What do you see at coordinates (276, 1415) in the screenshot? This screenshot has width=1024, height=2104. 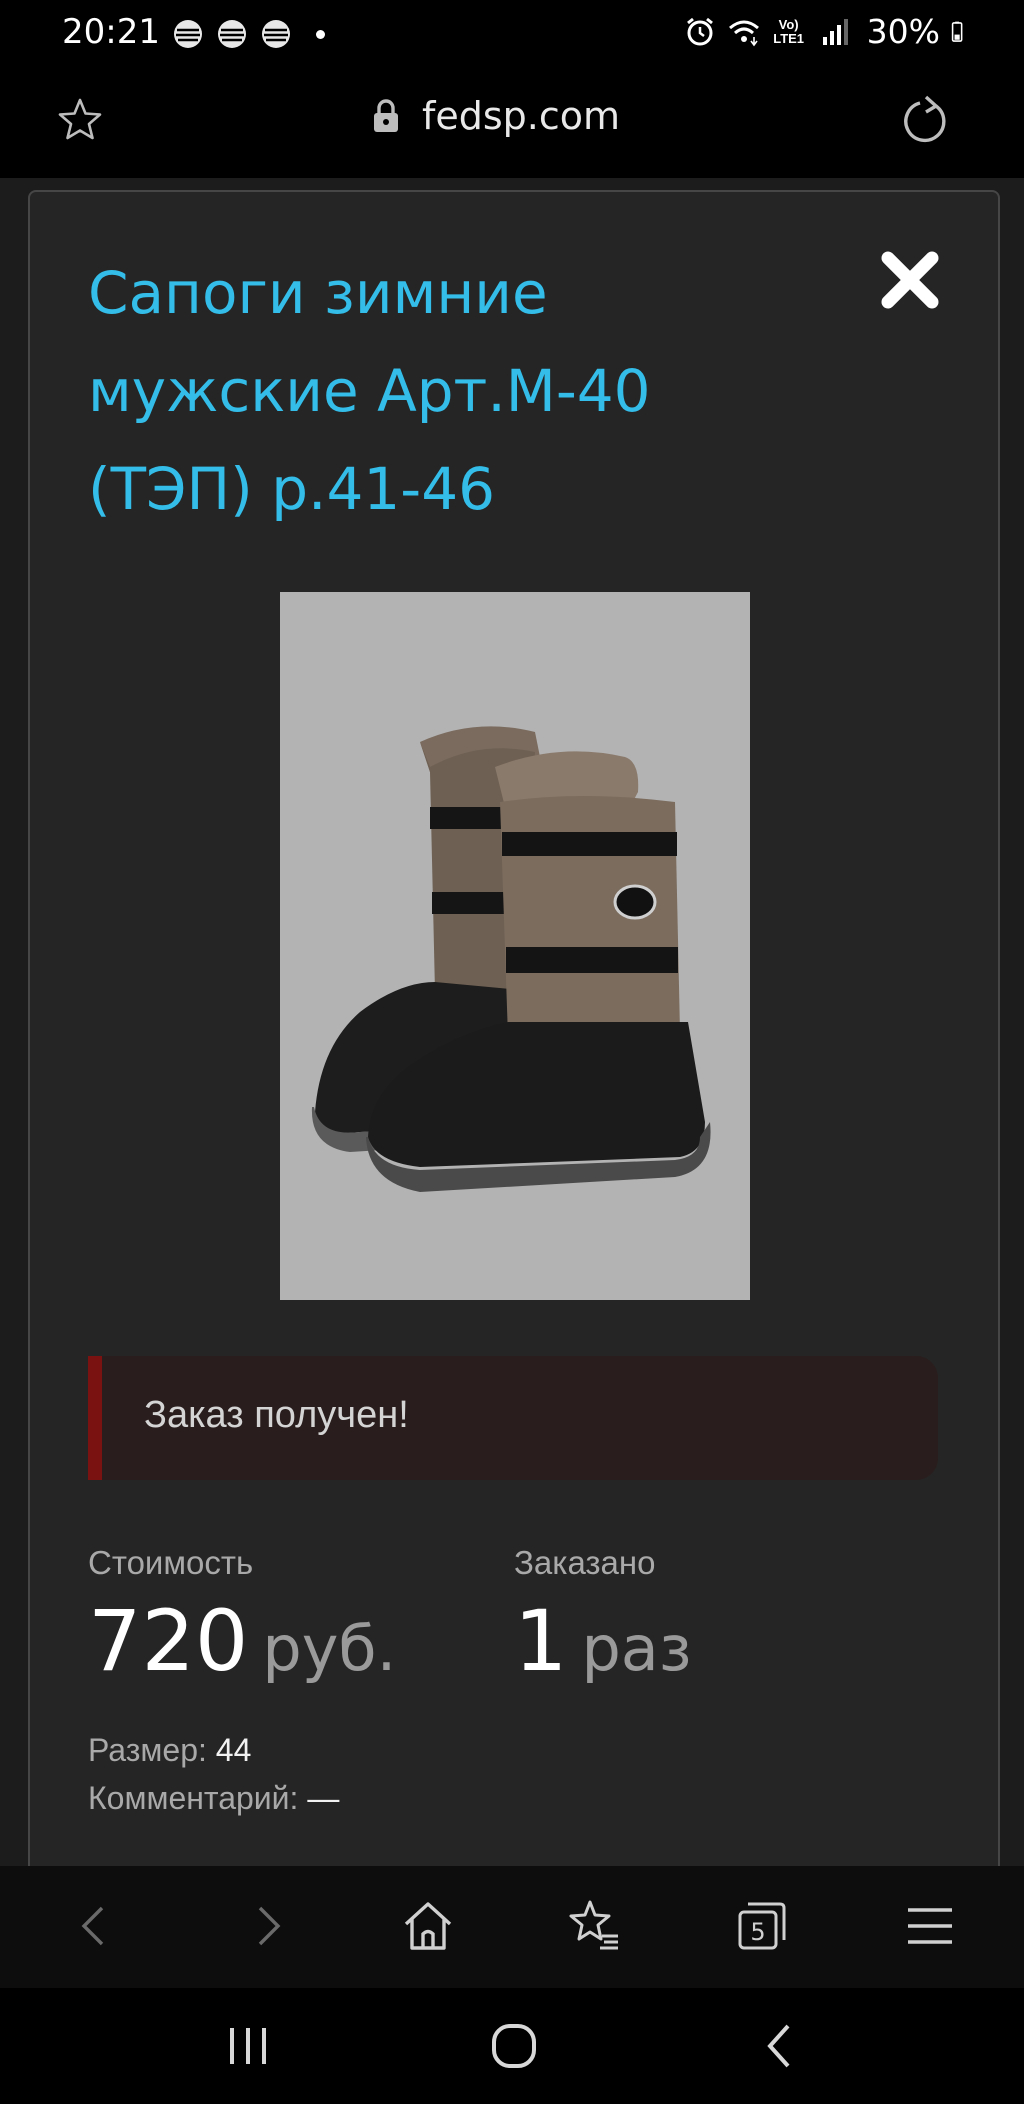 I see `alert-text: Заказ получен!` at bounding box center [276, 1415].